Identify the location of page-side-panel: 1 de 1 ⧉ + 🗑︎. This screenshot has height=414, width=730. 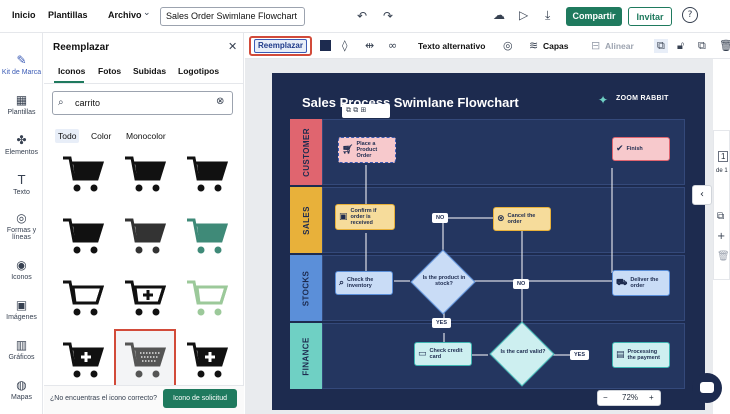
(721, 205).